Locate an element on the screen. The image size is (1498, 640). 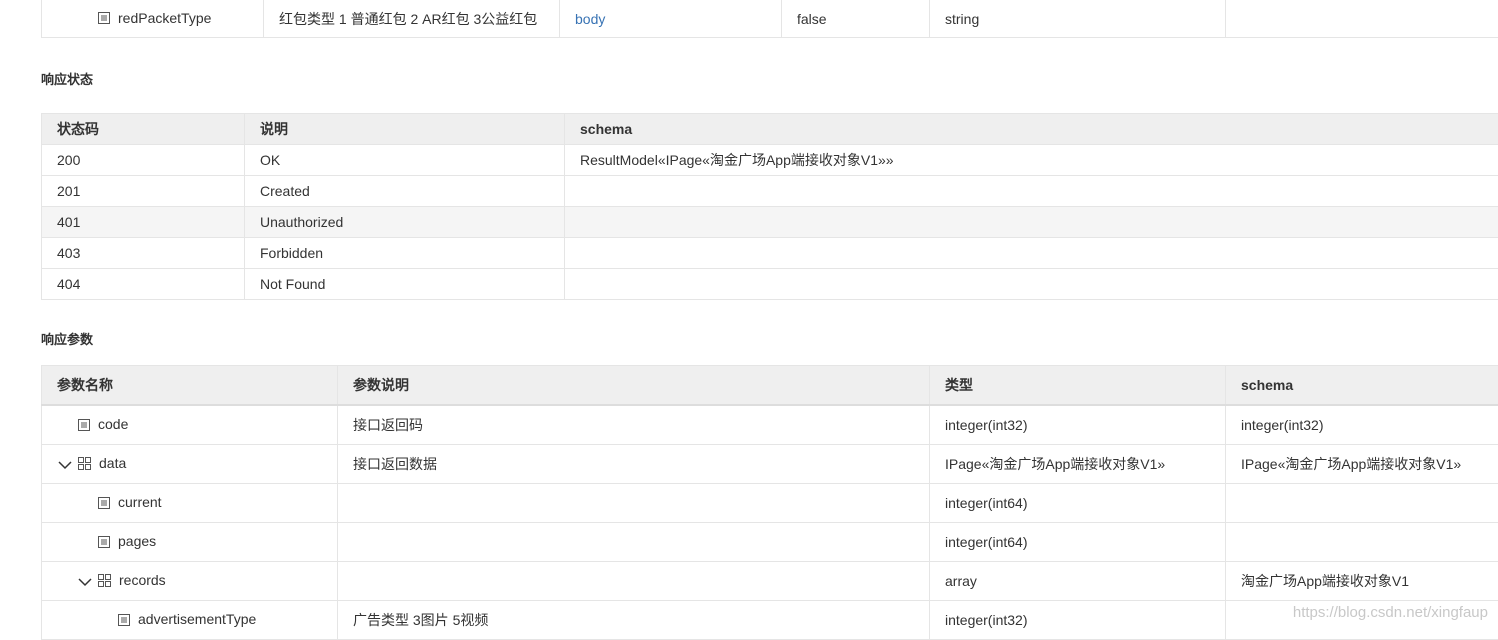
status-desc: Not Found is located at coordinates (405, 284).